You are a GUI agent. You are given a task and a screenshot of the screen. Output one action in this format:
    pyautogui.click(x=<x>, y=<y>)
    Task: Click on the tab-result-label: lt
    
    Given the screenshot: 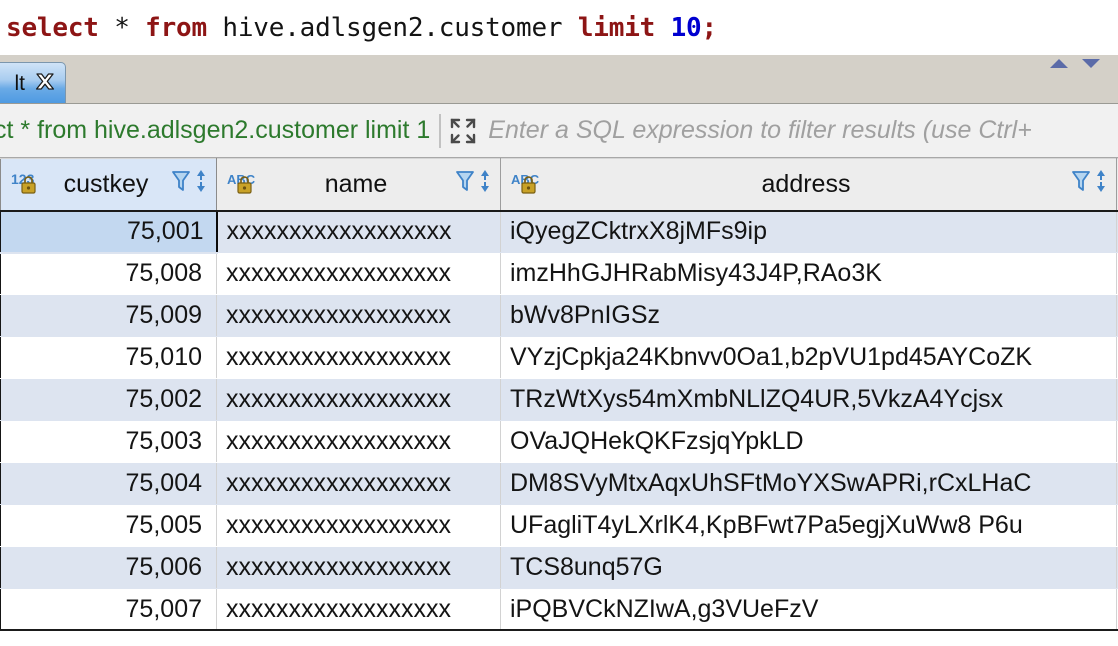 What is the action you would take?
    pyautogui.click(x=20, y=83)
    